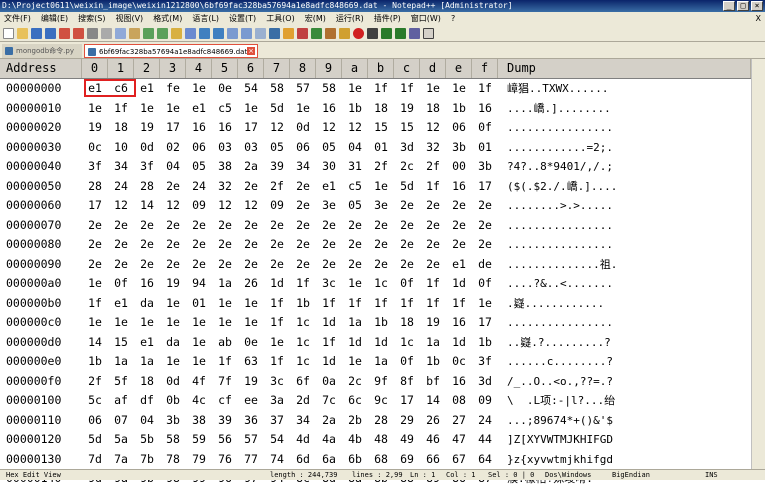  I want to click on hex-byte: 54, so click(277, 440).